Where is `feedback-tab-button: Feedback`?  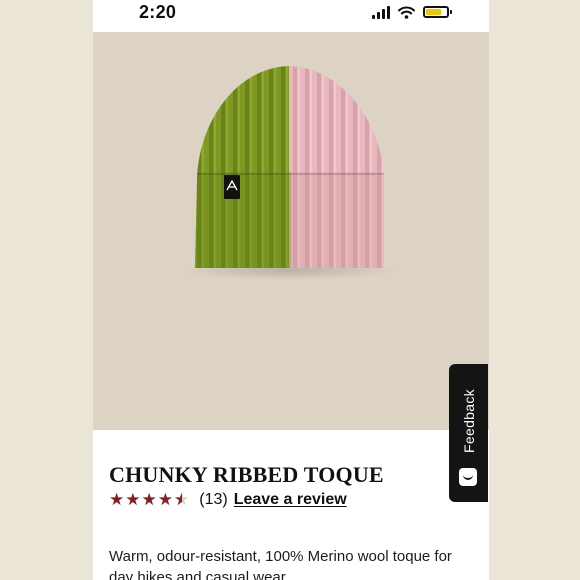
feedback-tab-button: Feedback is located at coordinates (468, 433).